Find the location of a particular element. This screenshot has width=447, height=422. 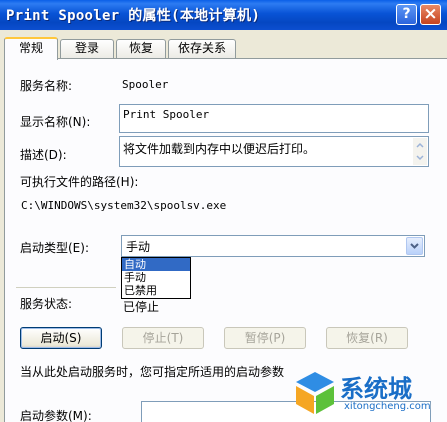

startup-option-manual: 手动 is located at coordinates (156, 277).